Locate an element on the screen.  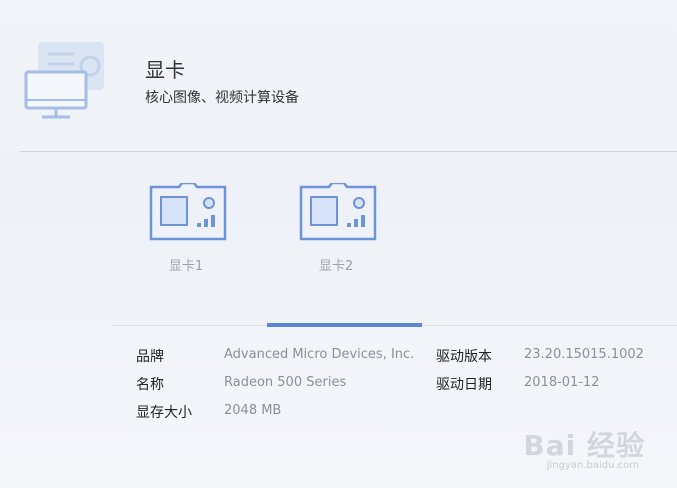
driver-version-value: 23.20.15015.1002 is located at coordinates (584, 354).